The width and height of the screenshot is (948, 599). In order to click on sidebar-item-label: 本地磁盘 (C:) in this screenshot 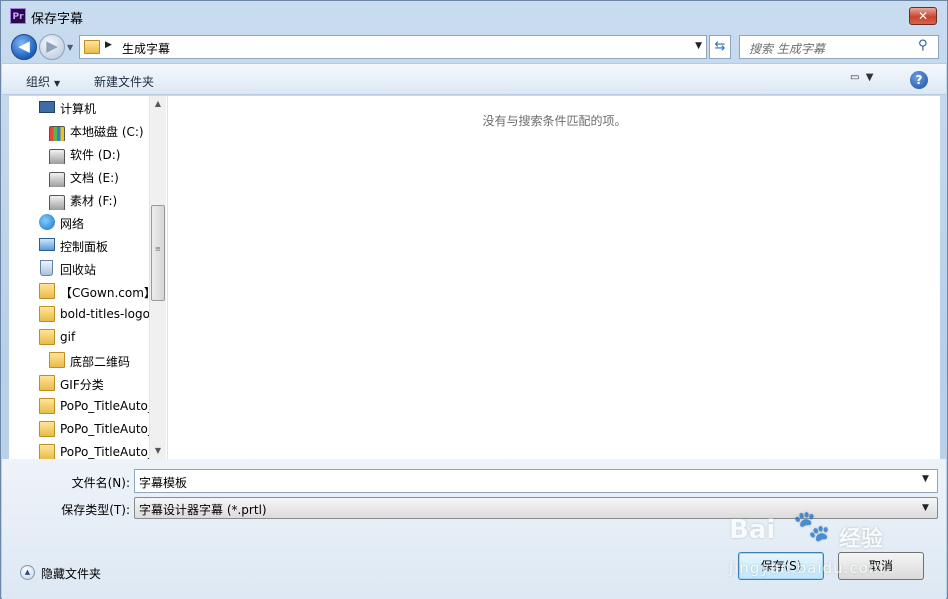, I will do `click(107, 132)`.